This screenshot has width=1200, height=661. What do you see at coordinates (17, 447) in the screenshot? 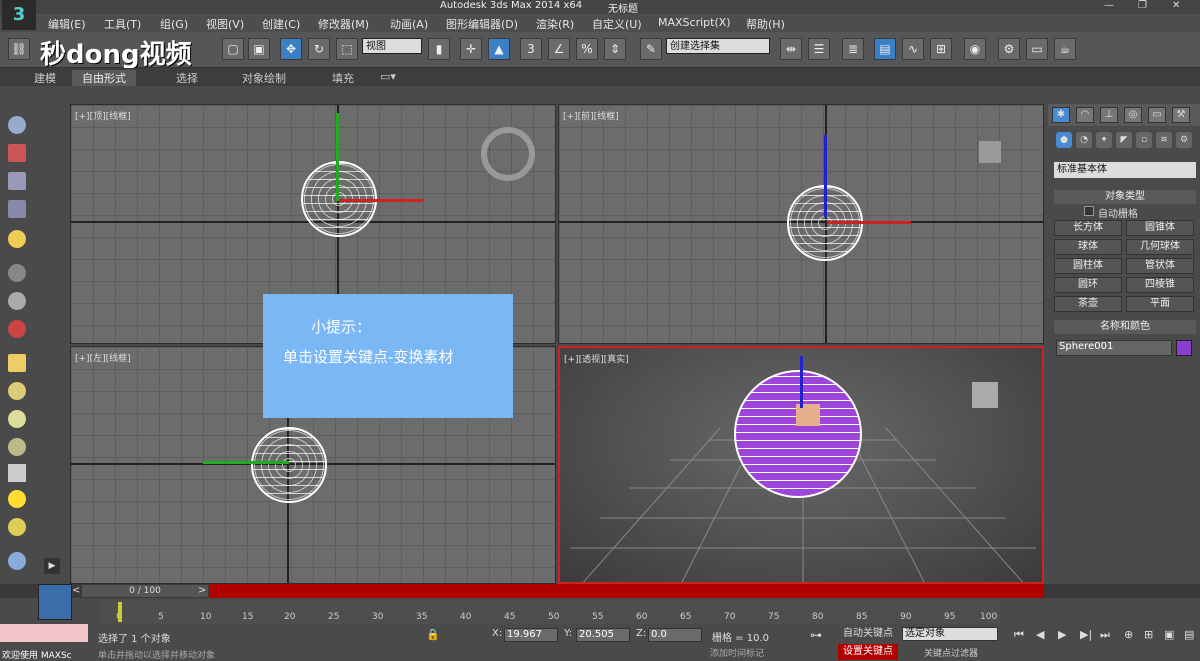
I see `teapot-prim-icon` at bounding box center [17, 447].